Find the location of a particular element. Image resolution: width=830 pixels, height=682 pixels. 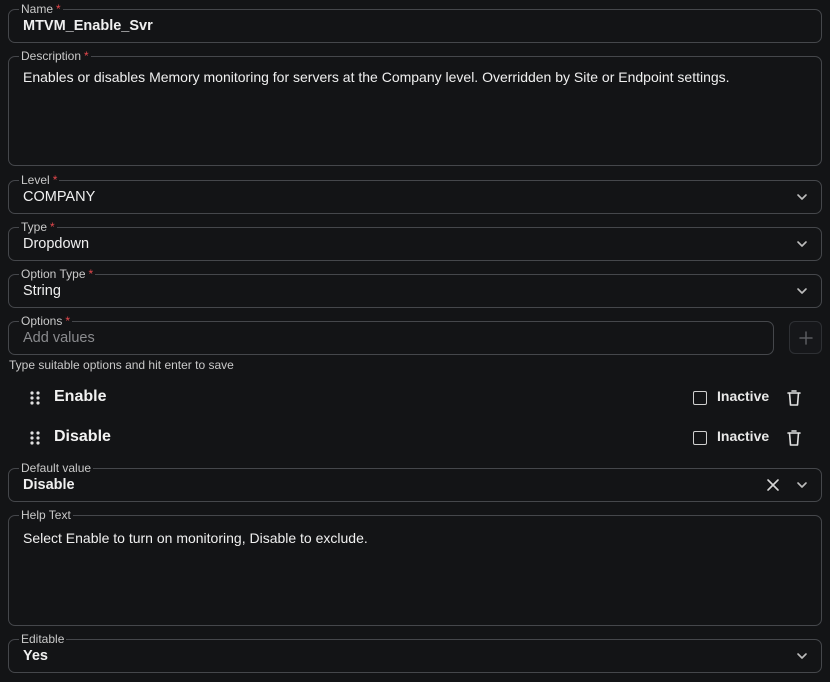

option-type-value: String is located at coordinates (42, 291).